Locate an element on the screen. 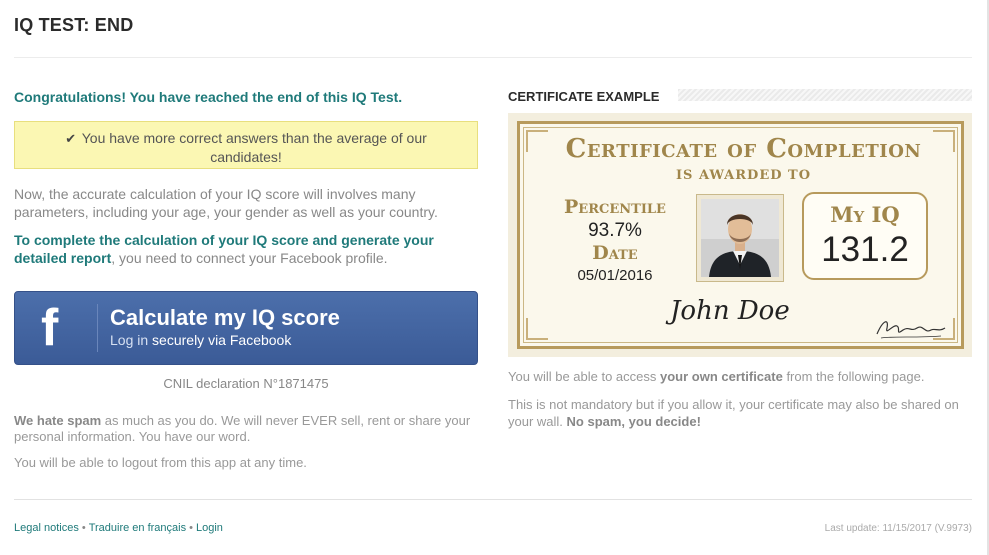 This screenshot has width=989, height=555. facebook-button-subtitle: Log in securely via Facebook is located at coordinates (200, 340).